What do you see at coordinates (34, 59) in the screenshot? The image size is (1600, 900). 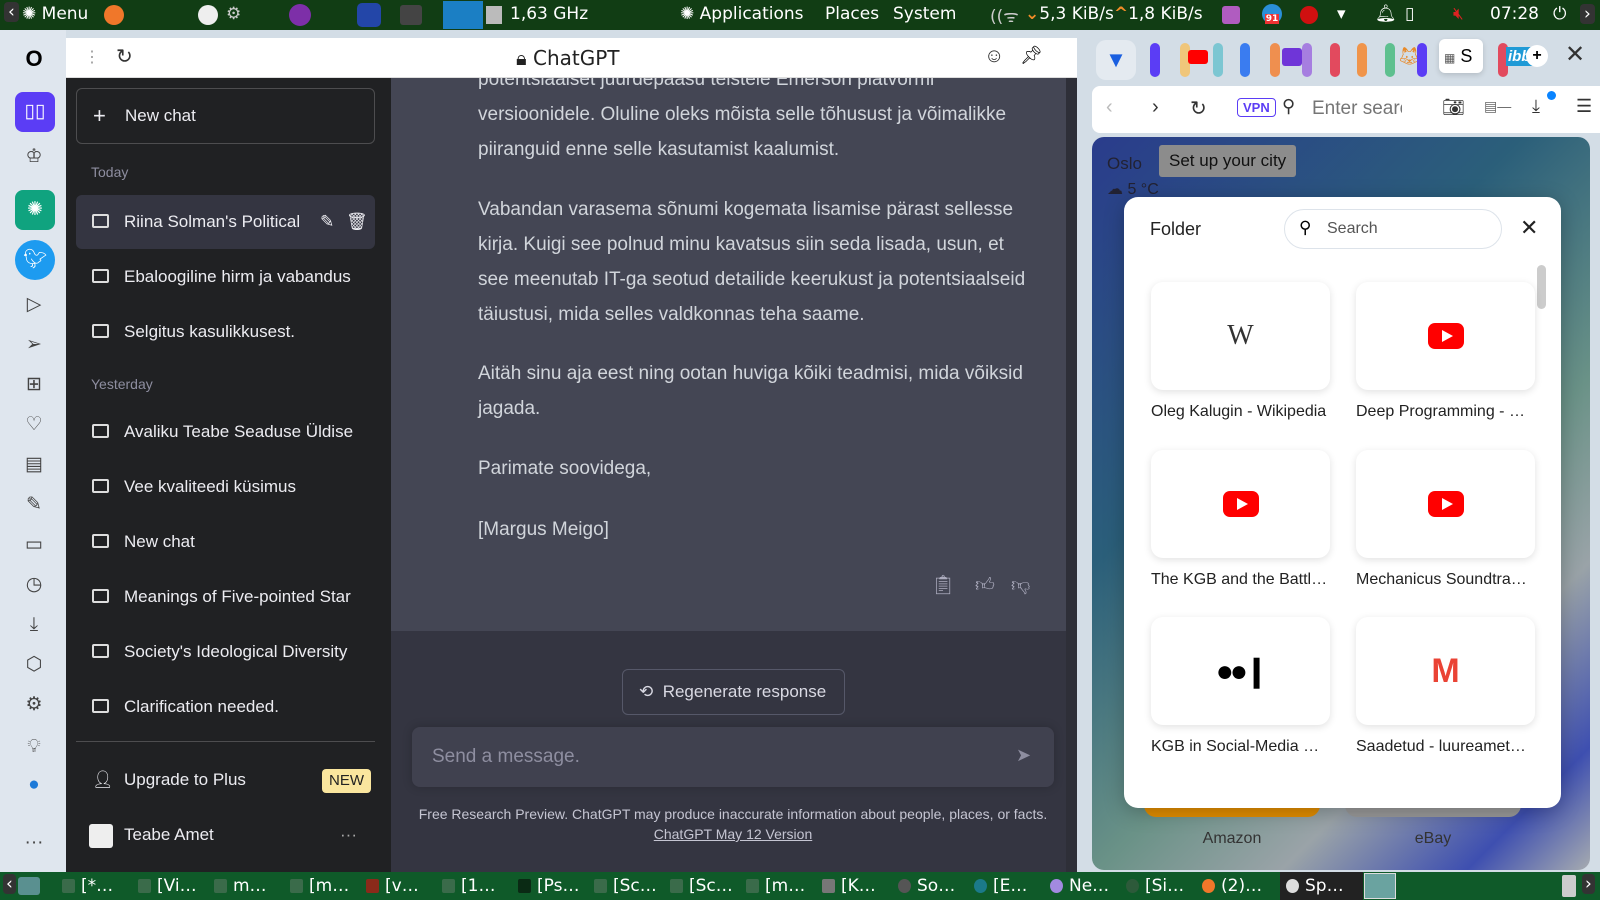 I see `opera-logo-icon: O` at bounding box center [34, 59].